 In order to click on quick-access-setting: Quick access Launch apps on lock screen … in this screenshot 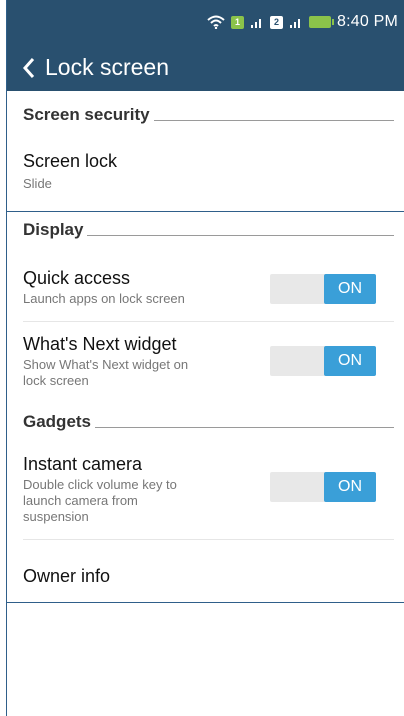, I will do `click(205, 285)`.